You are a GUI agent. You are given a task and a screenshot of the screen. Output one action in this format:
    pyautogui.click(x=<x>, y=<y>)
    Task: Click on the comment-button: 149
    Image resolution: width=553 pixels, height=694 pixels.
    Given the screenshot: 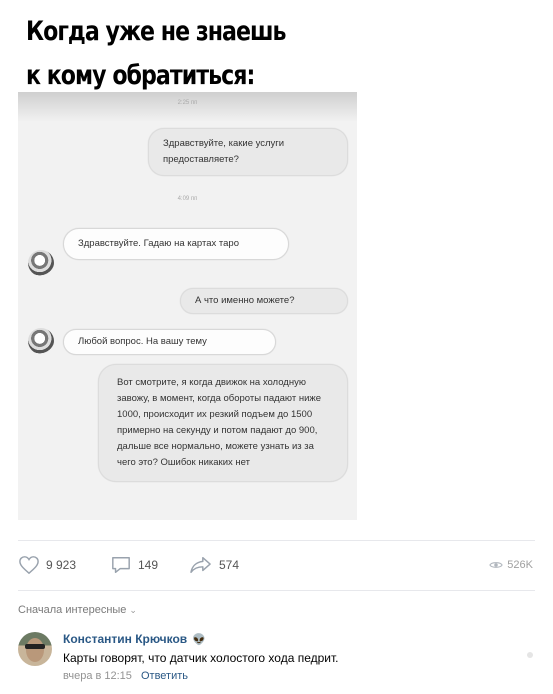 What is the action you would take?
    pyautogui.click(x=134, y=565)
    